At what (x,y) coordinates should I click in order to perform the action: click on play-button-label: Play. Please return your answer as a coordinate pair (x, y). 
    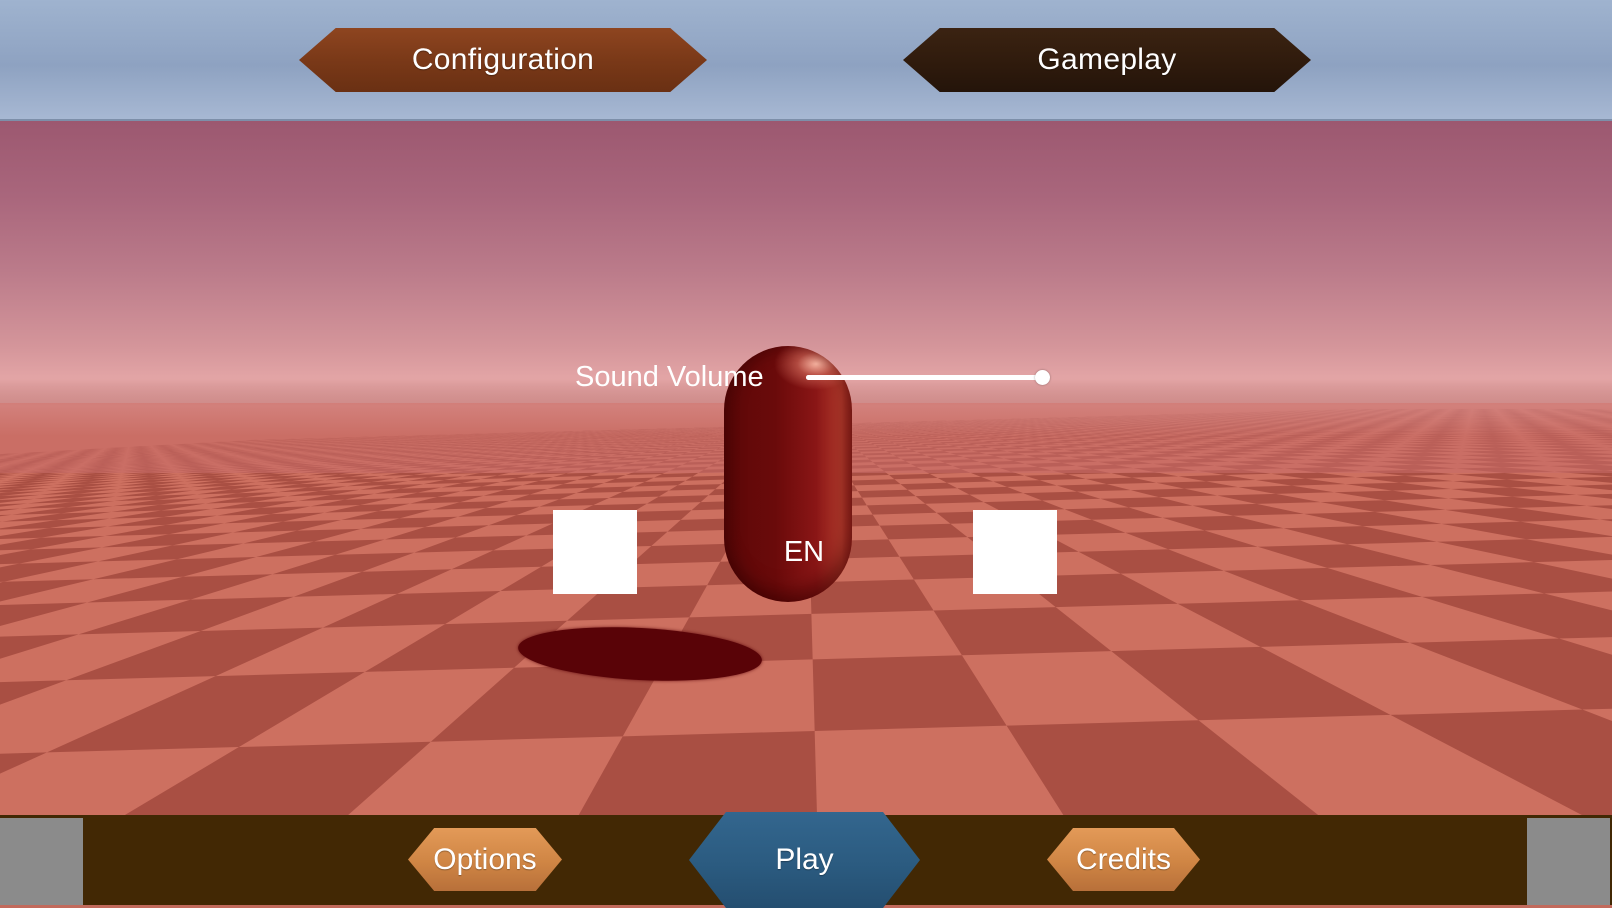
    Looking at the image, I should click on (804, 860).